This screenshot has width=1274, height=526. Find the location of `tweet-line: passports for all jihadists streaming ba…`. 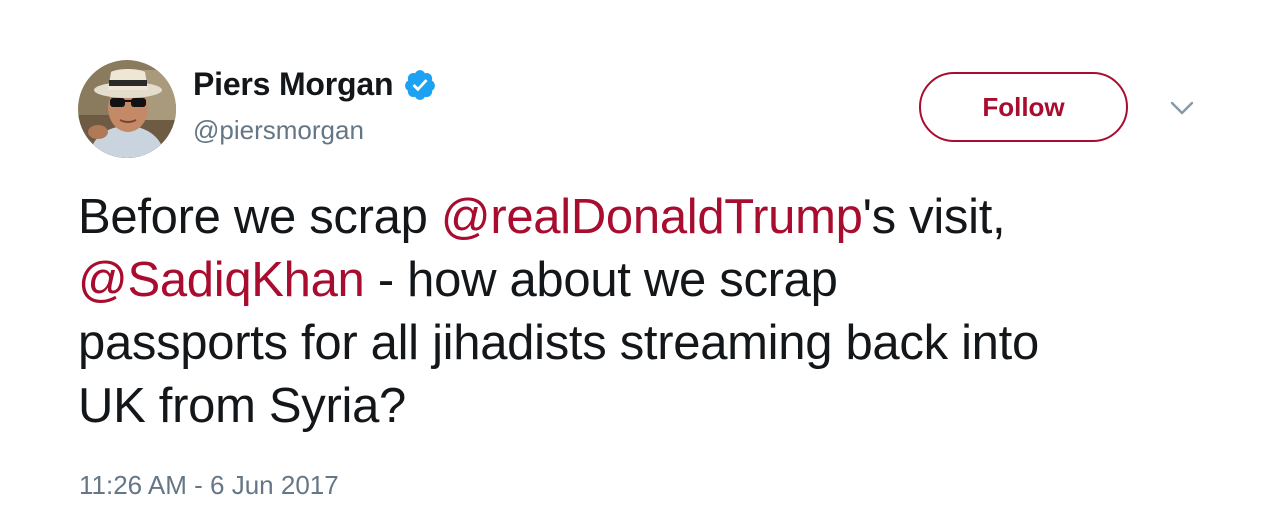

tweet-line: passports for all jihadists streaming ba… is located at coordinates (653, 343).